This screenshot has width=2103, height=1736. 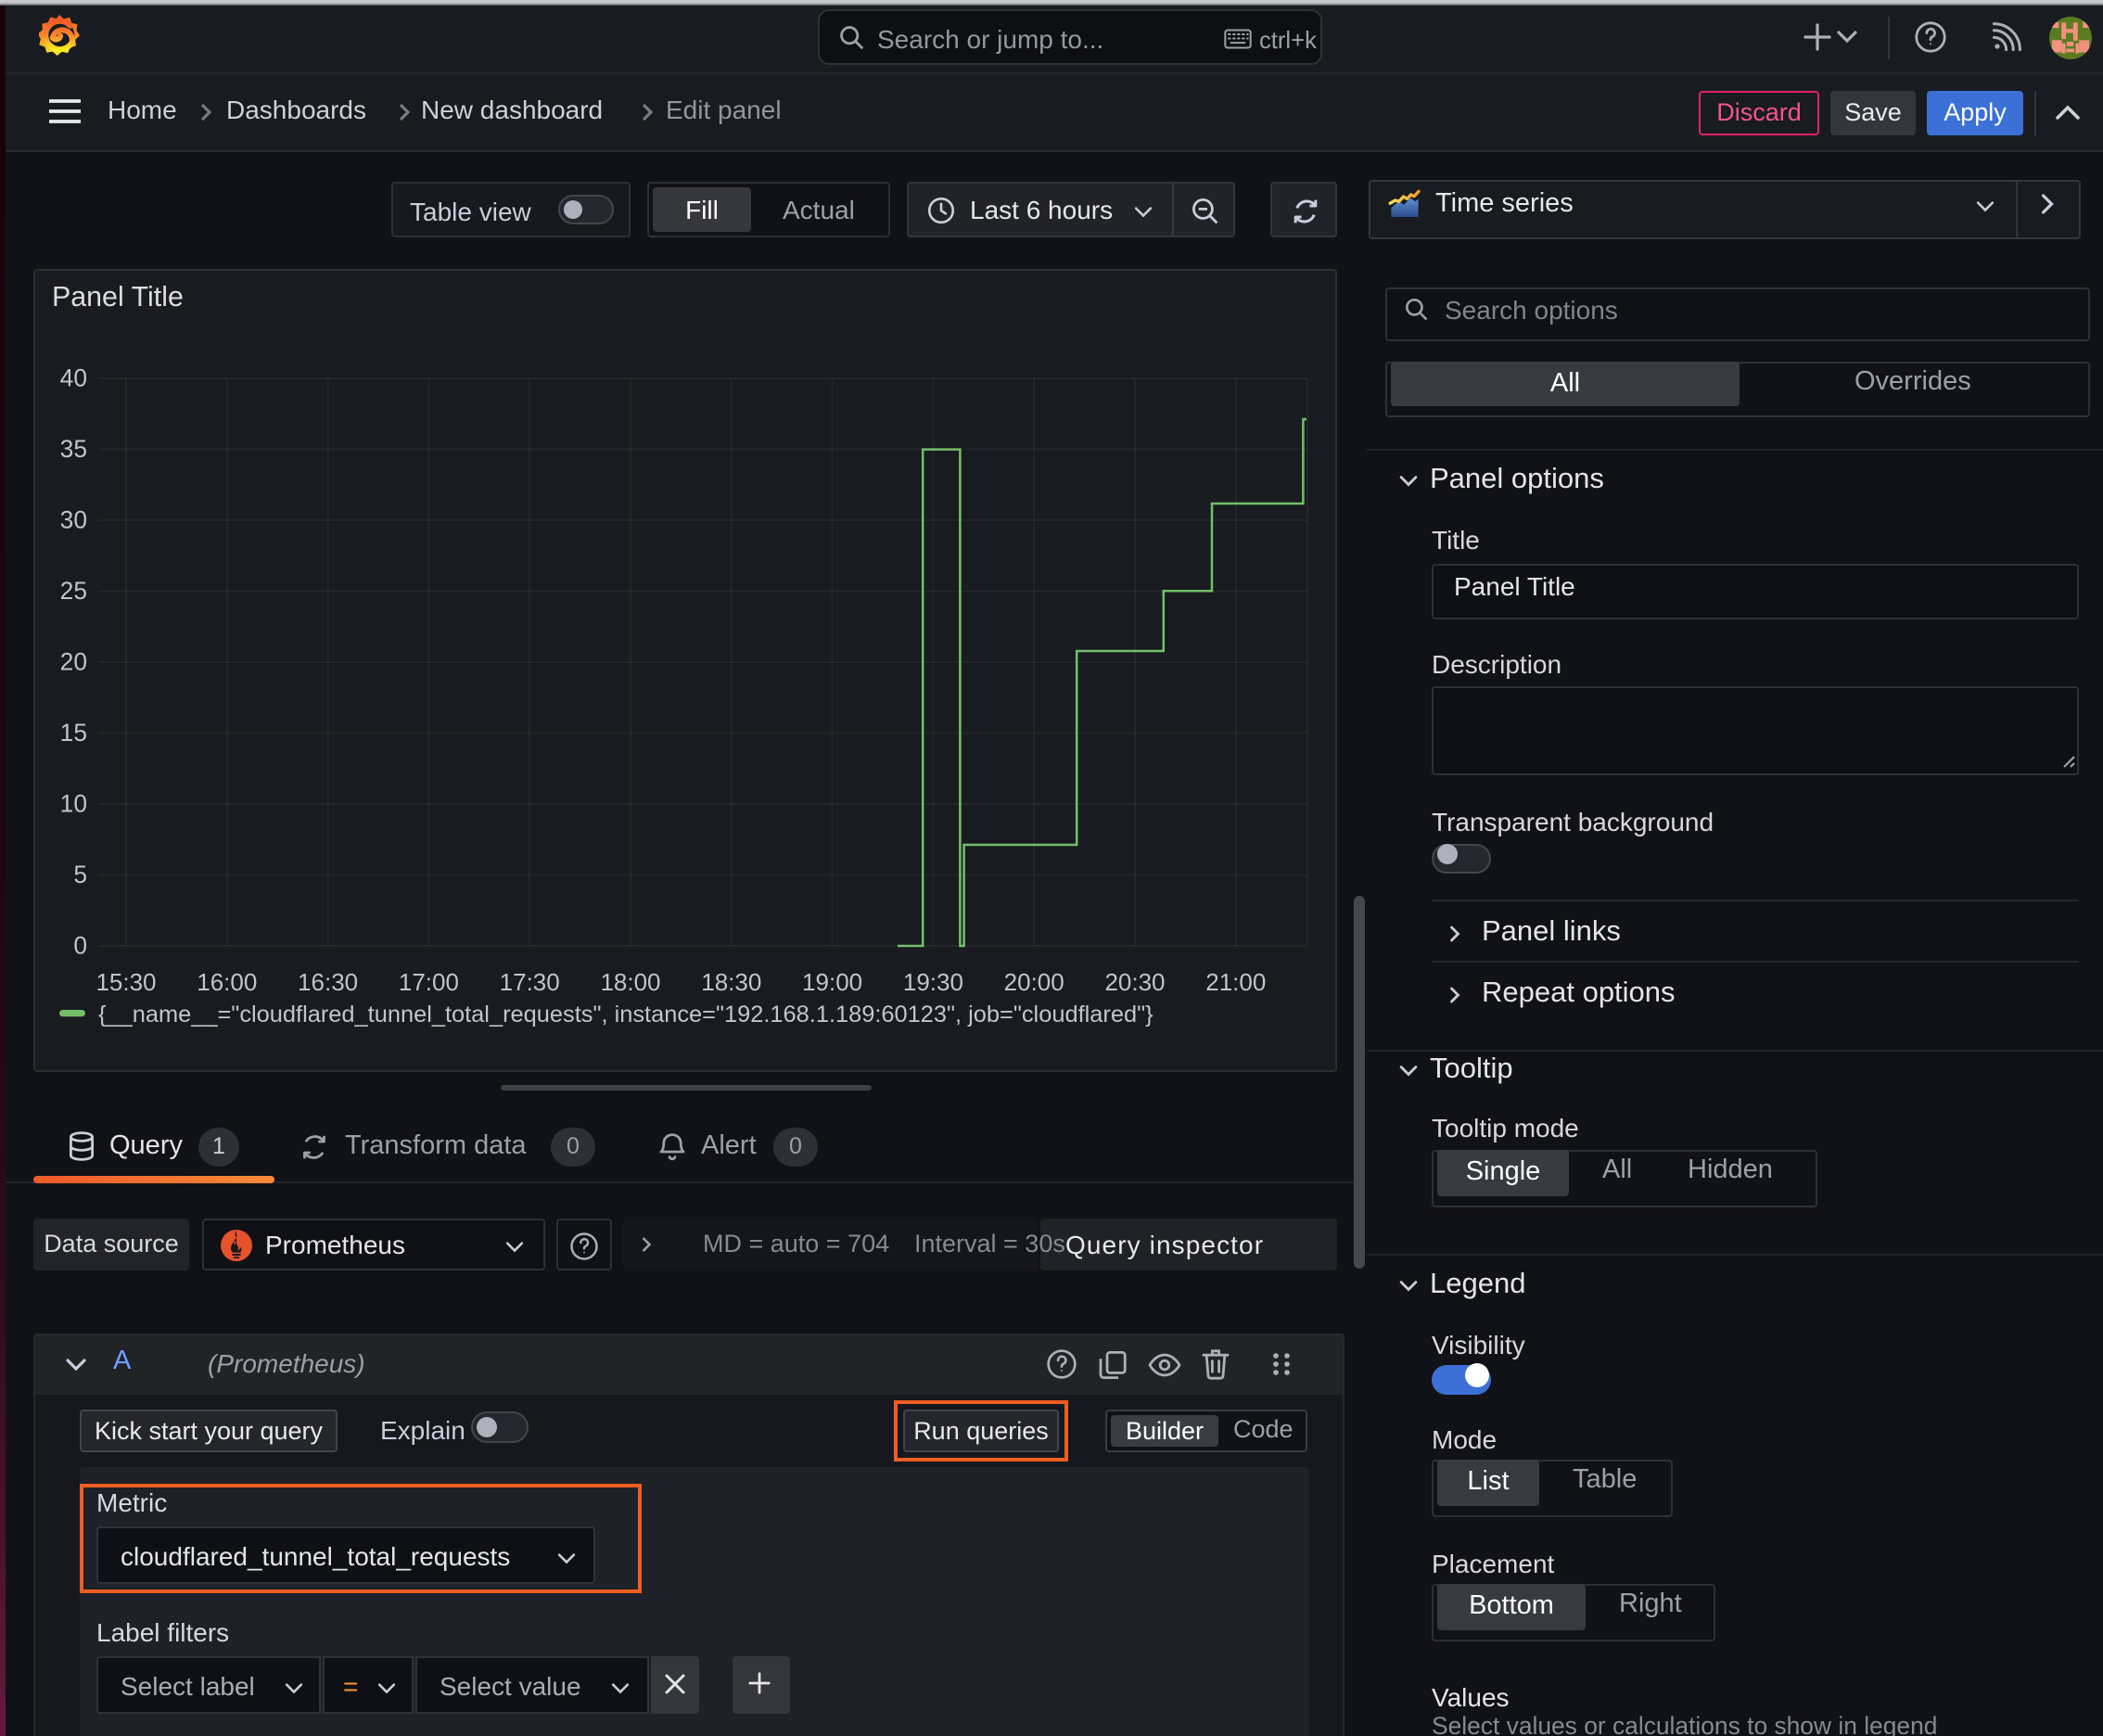 I want to click on svg-text: 17:30, so click(x=530, y=982).